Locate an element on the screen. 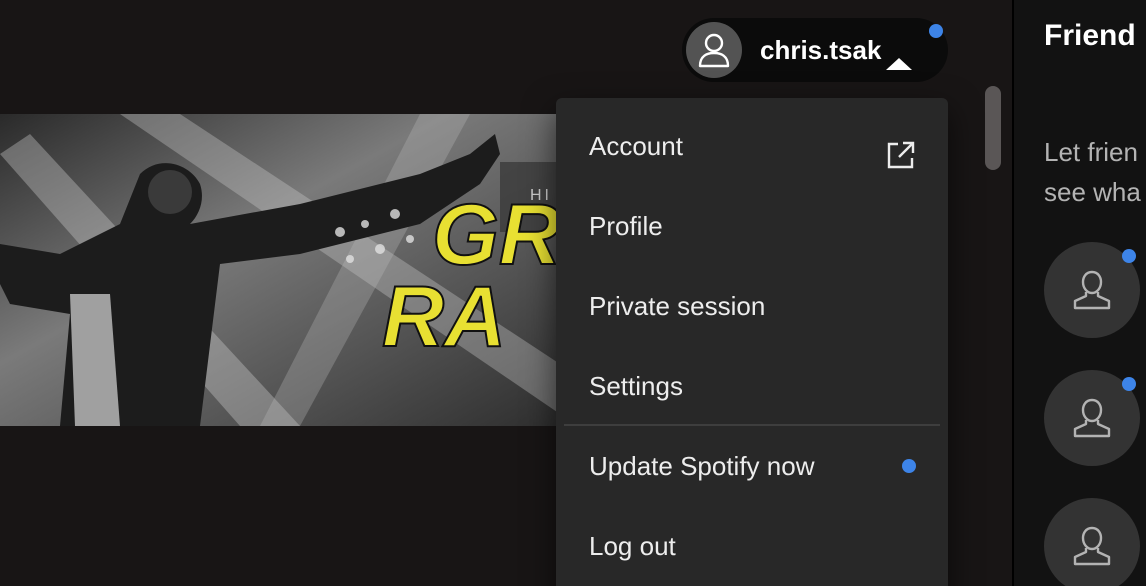  user-menu-button: chris.tsak is located at coordinates (815, 50).